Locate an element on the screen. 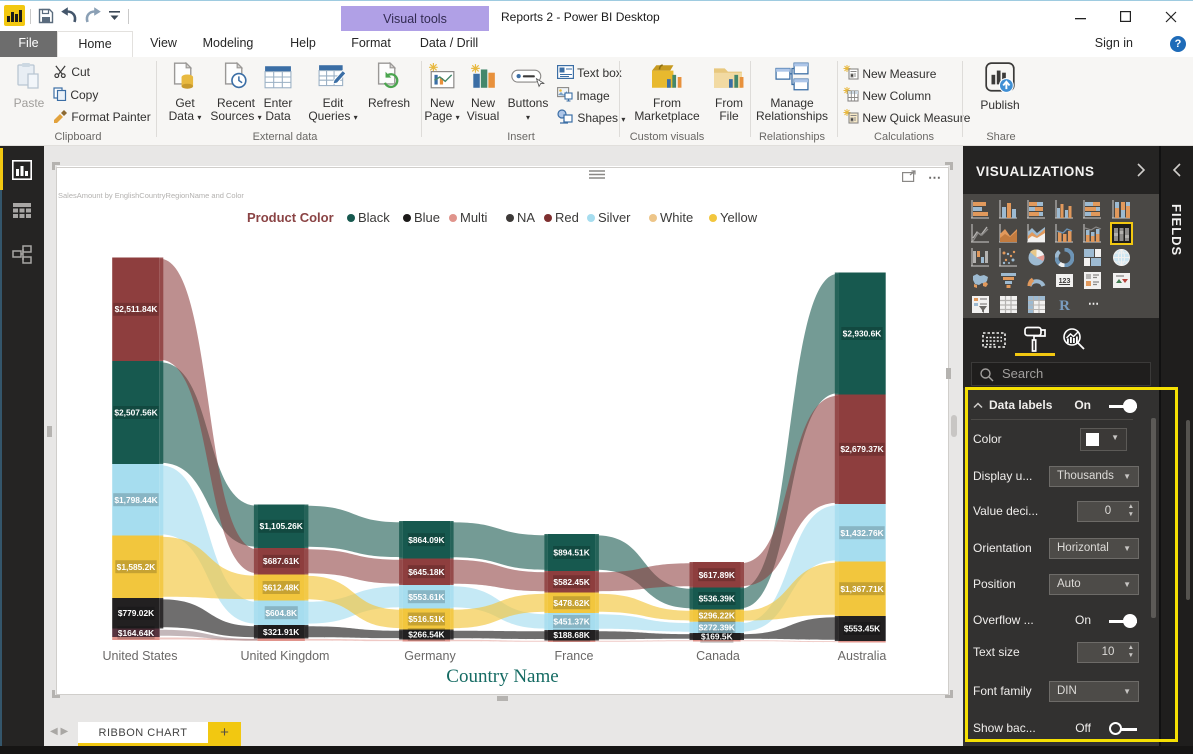  svg-text: R is located at coordinates (1064, 306).